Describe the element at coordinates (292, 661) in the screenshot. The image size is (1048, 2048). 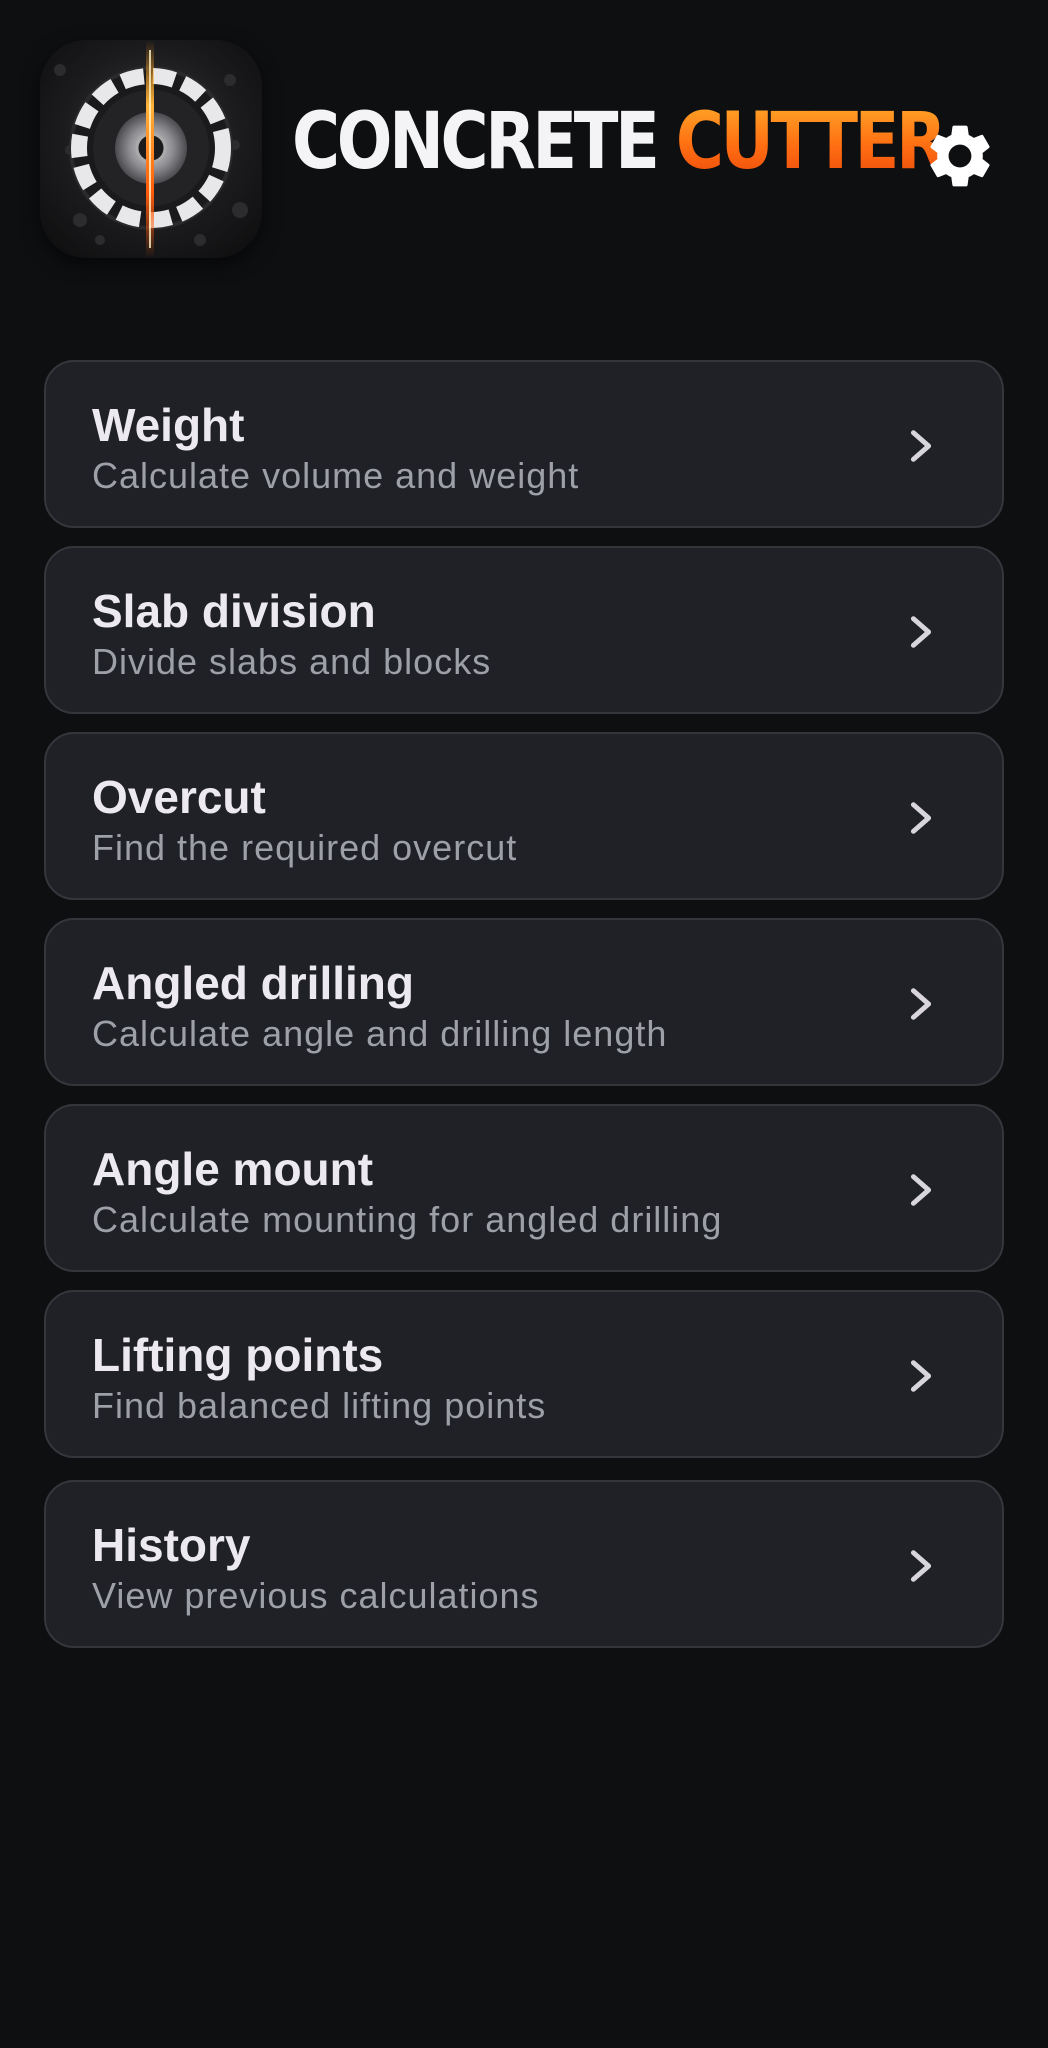
I see `menu-item-subtitle: Divide slabs and blocks` at that location.